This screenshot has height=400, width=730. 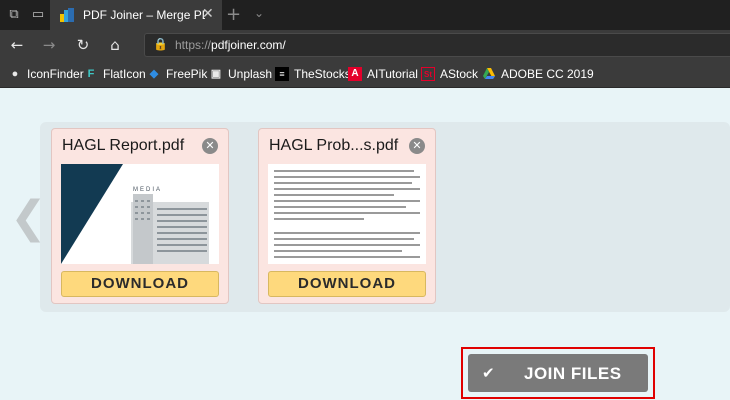 I want to click on camera-icon: ▣, so click(x=216, y=74).